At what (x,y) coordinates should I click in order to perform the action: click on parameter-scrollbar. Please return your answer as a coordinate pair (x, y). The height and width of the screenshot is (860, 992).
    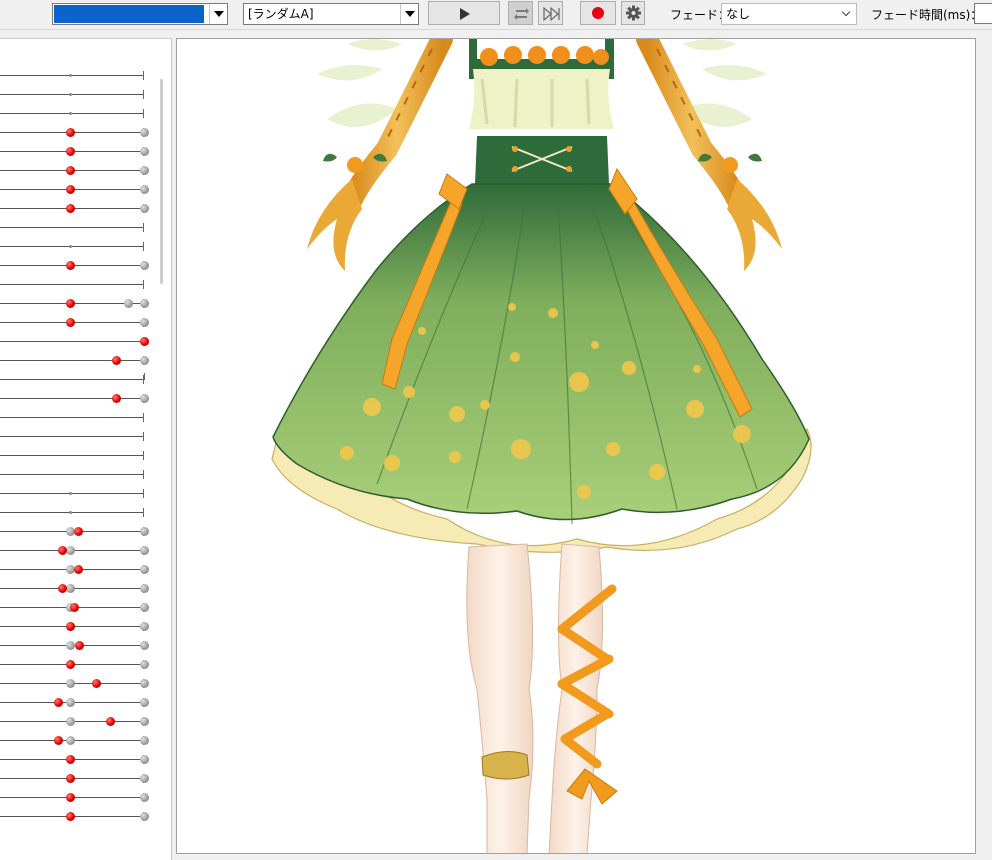
    Looking at the image, I should click on (161, 181).